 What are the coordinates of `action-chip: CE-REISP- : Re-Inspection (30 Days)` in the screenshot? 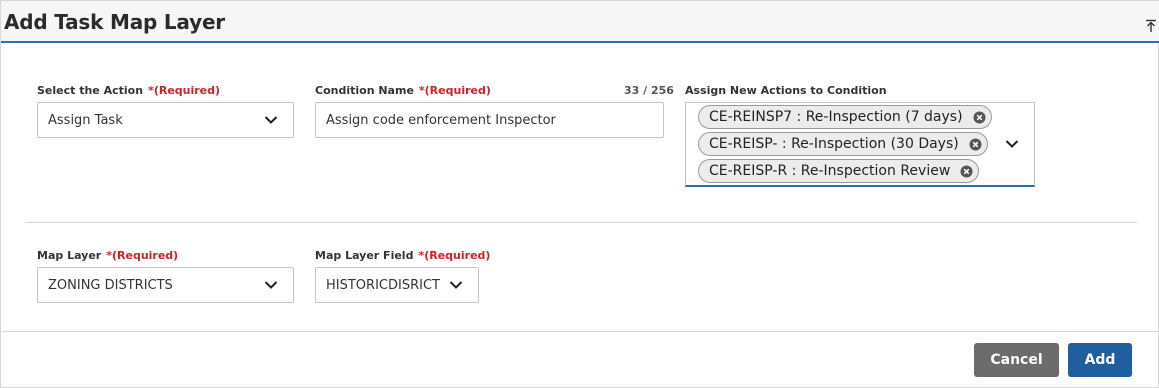 It's located at (843, 144).